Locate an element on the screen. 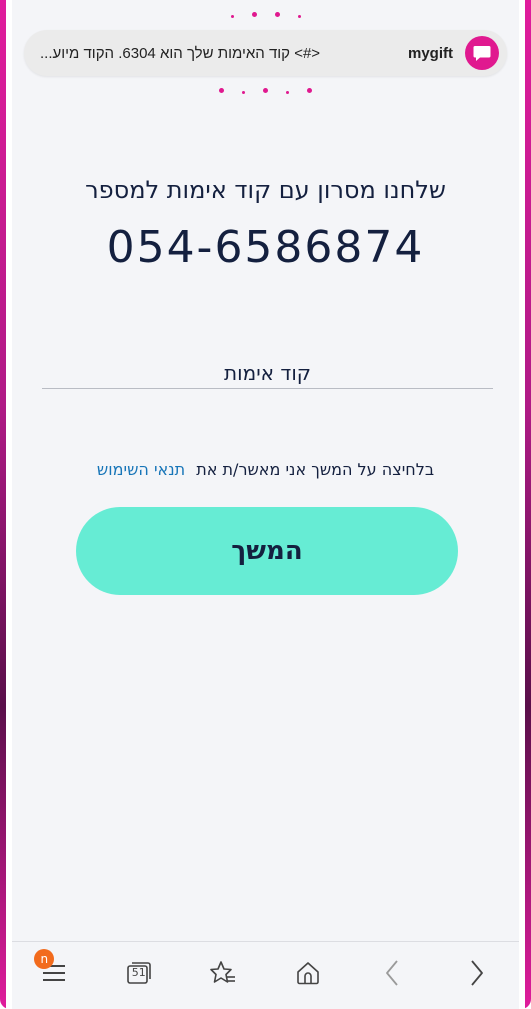 This screenshot has width=531, height=1009. tabs-button: 51 is located at coordinates (139, 973).